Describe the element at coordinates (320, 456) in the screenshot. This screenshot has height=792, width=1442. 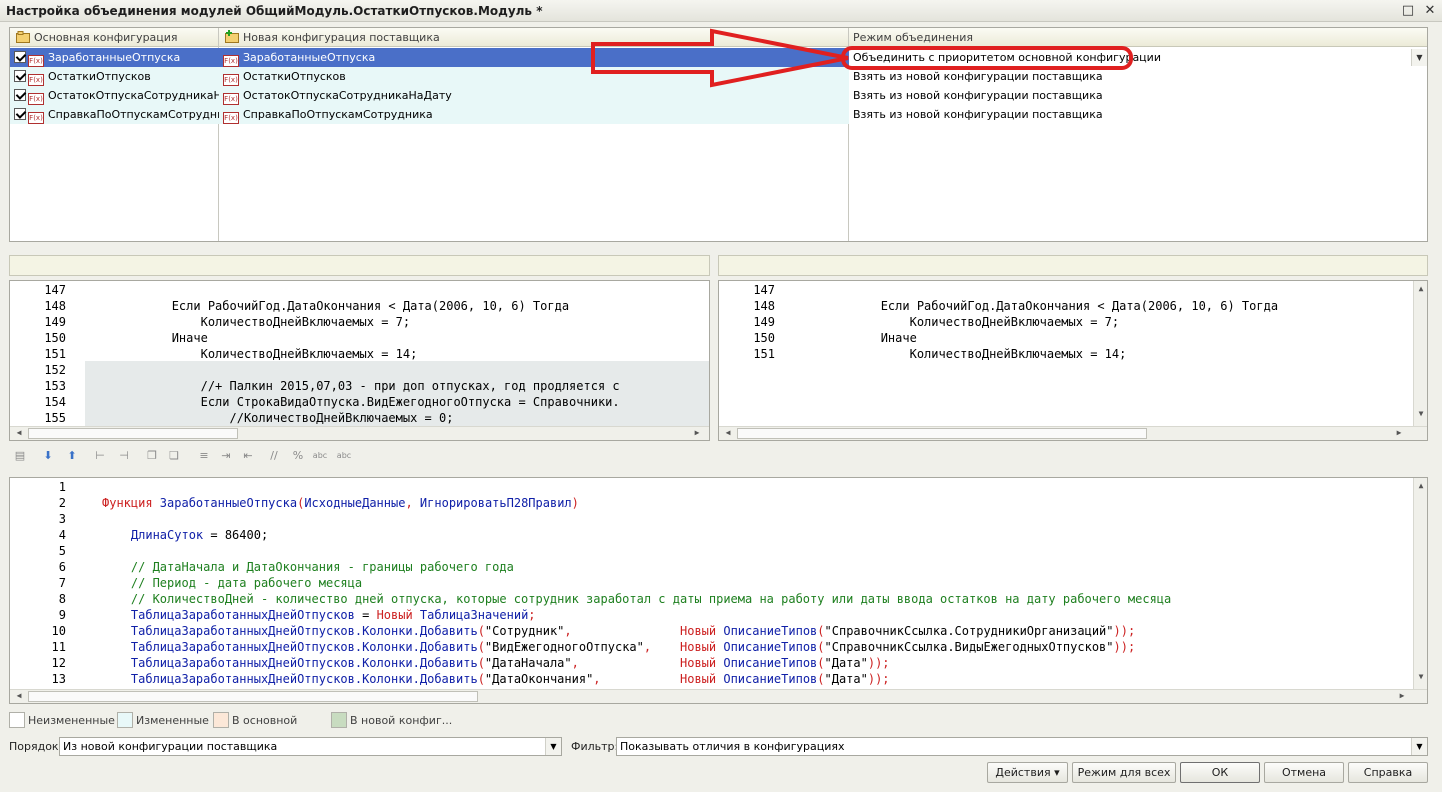
I see `spellcheck-icon: abc` at that location.